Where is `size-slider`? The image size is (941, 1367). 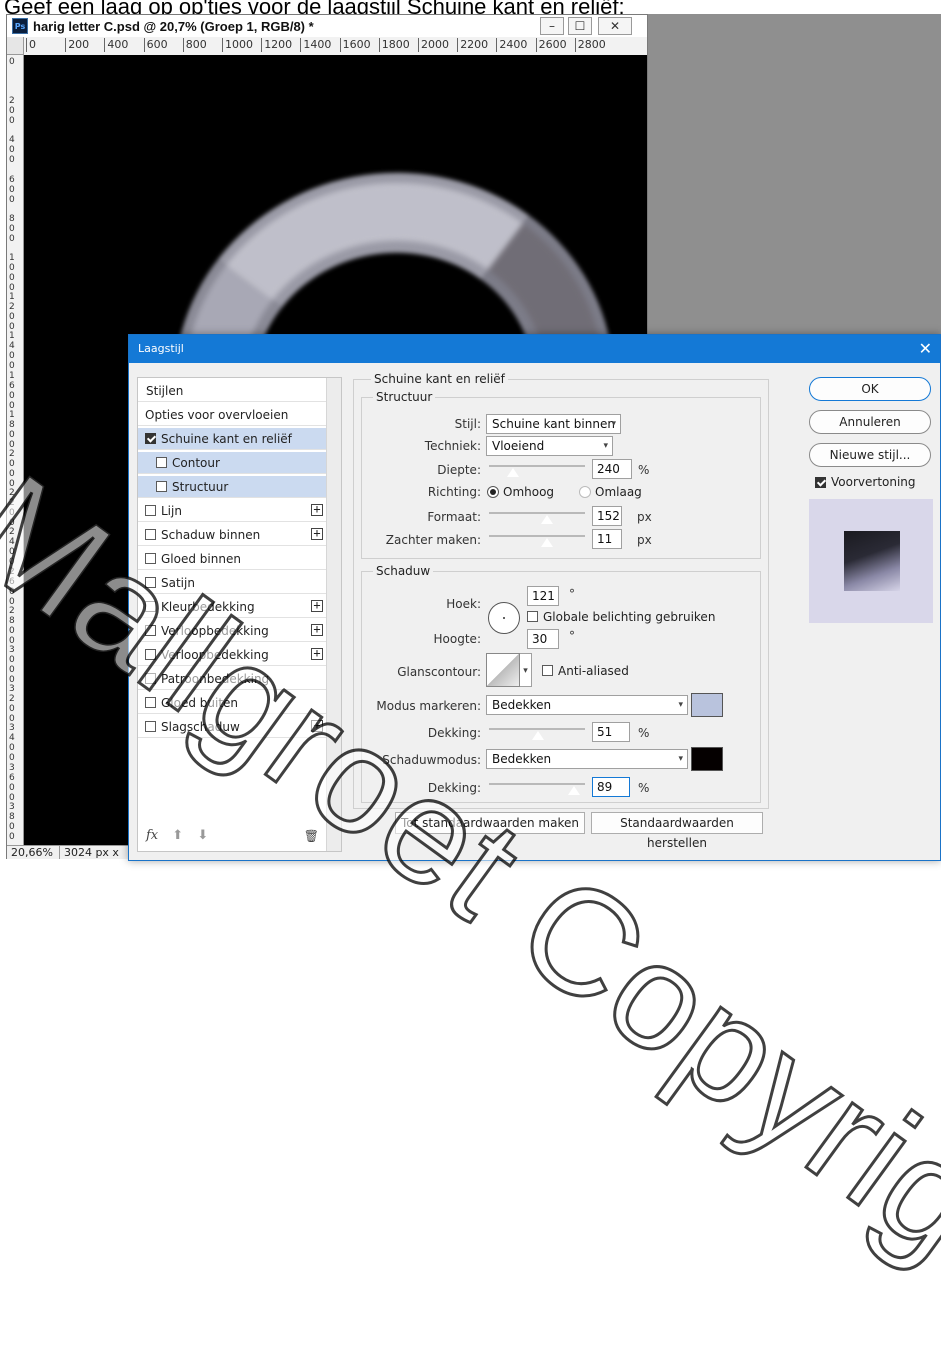 size-slider is located at coordinates (537, 513).